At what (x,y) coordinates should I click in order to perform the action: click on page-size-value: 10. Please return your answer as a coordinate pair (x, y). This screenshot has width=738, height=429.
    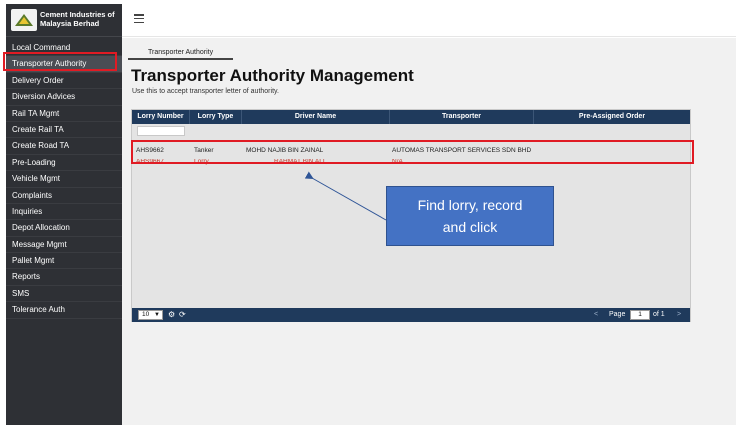
    Looking at the image, I should click on (146, 314).